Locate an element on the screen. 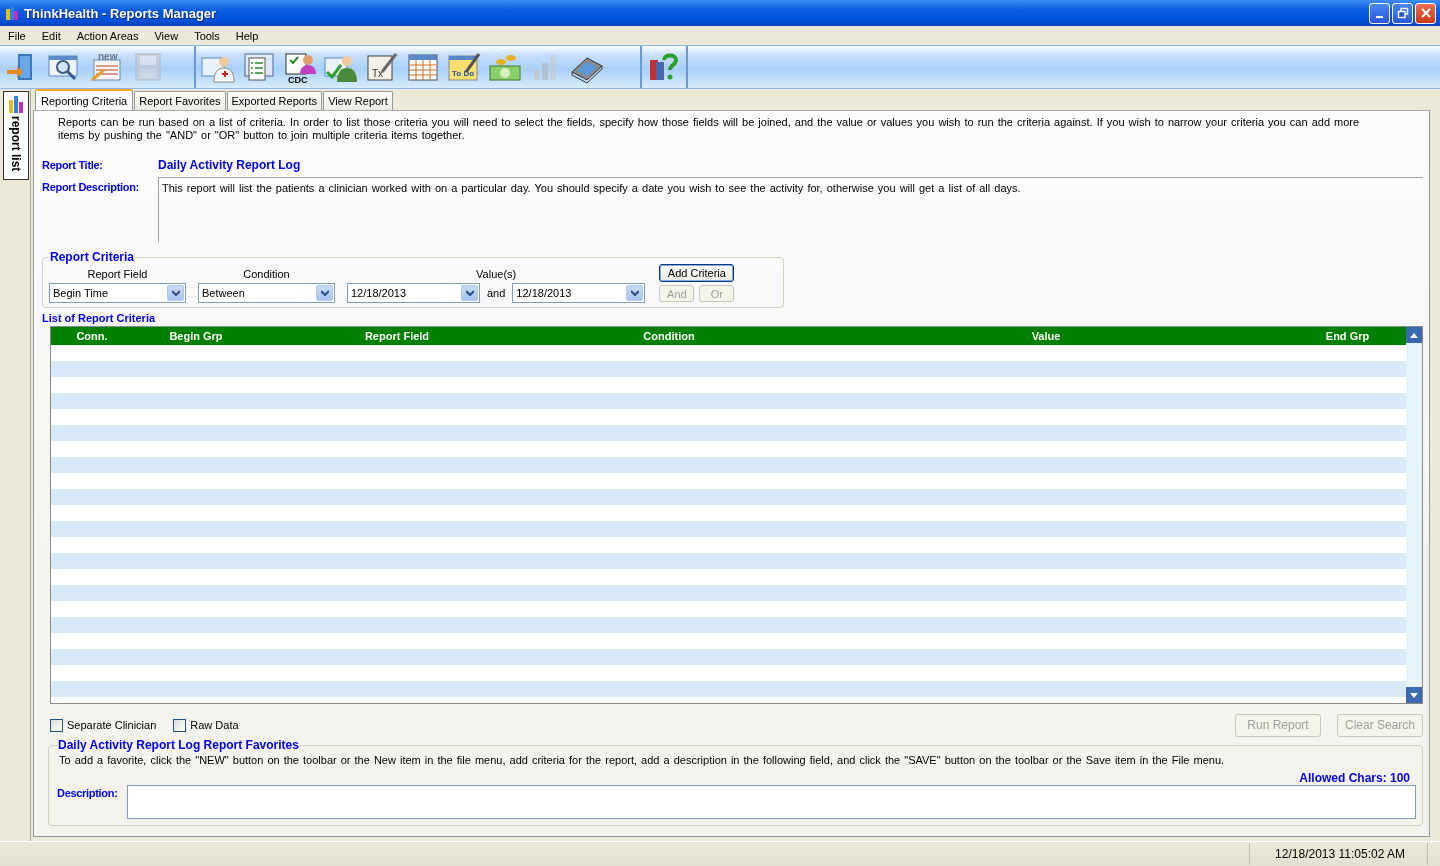  char-limit-text: Allowed Chars: 100 is located at coordinates (1354, 778).